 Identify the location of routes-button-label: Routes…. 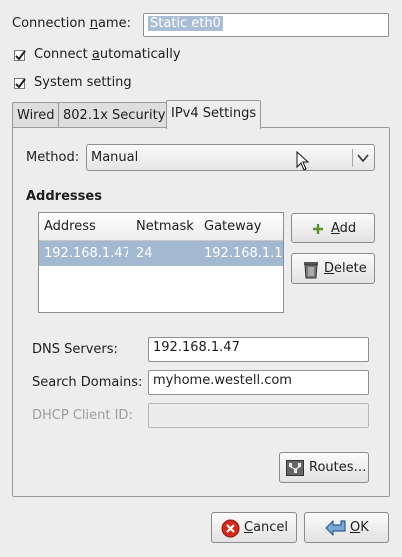
(338, 467).